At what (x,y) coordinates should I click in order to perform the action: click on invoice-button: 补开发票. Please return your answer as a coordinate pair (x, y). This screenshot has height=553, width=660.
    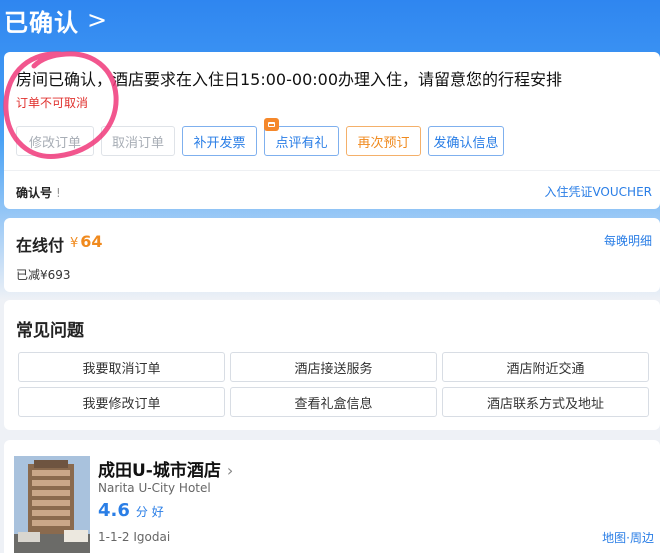
    Looking at the image, I should click on (219, 141).